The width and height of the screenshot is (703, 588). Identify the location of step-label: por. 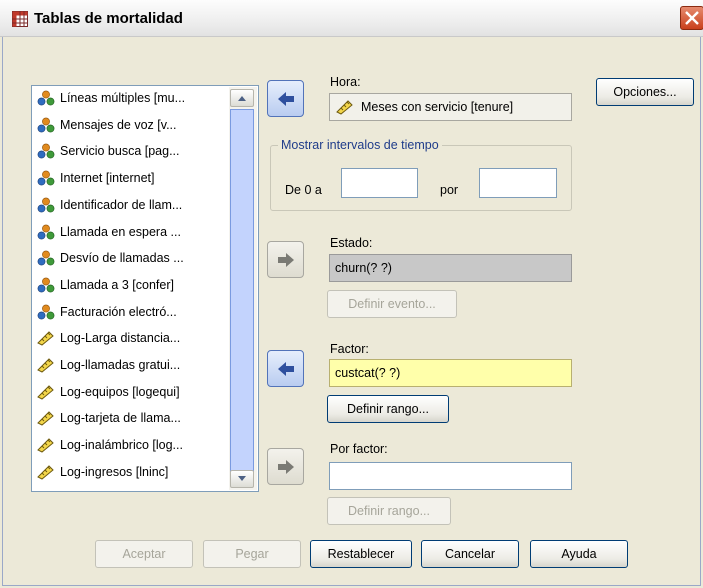
(449, 190).